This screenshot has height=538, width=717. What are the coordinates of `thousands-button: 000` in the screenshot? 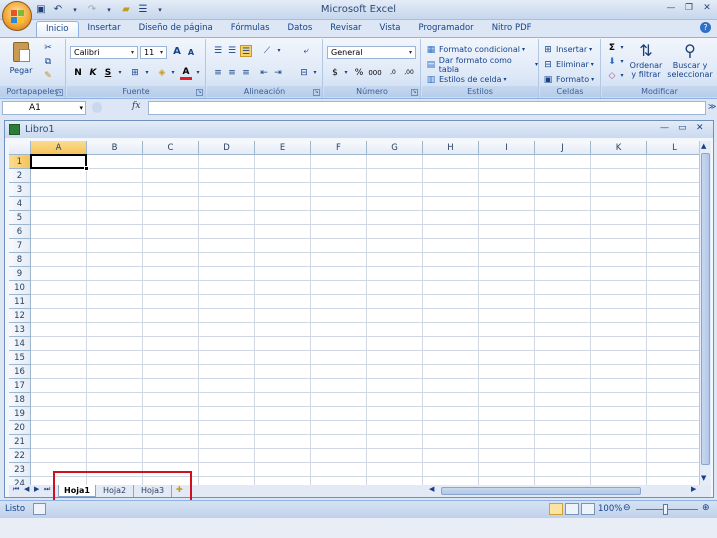 It's located at (375, 73).